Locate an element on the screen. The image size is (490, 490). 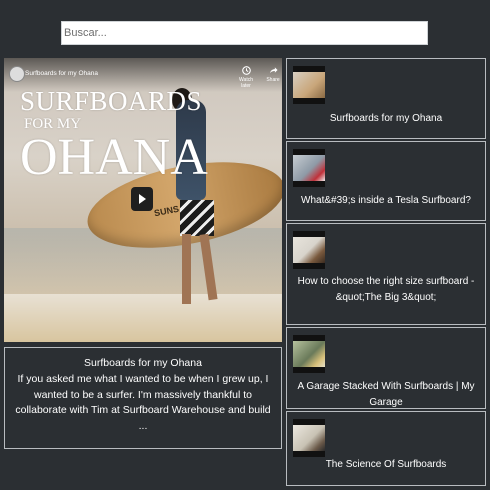
playlist-item: Surfboards for my Ohana is located at coordinates (386, 98).